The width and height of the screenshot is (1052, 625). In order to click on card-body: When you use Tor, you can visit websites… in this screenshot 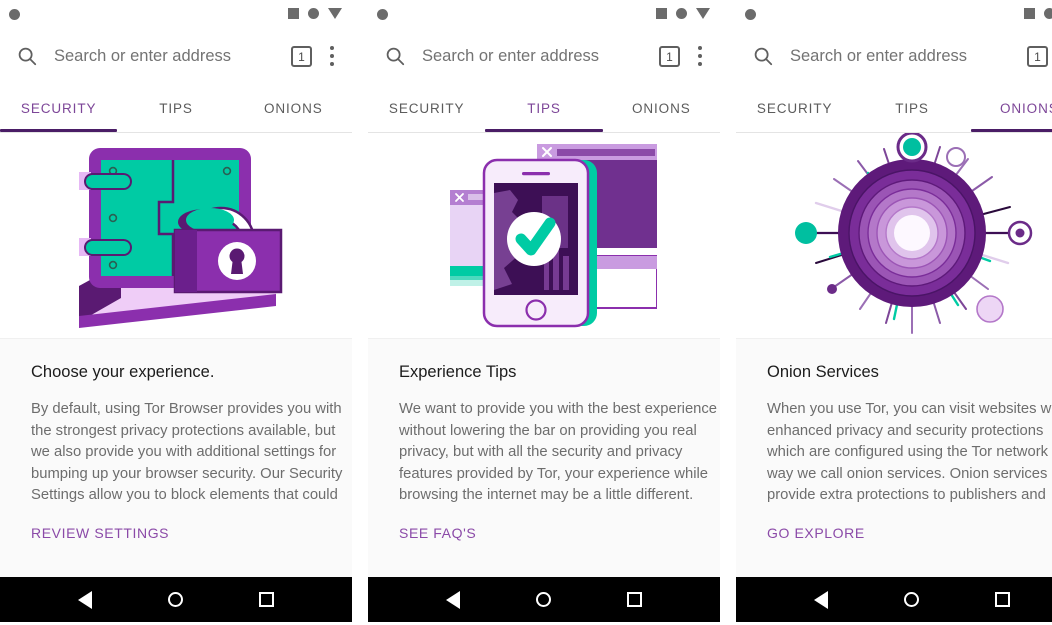, I will do `click(909, 452)`.